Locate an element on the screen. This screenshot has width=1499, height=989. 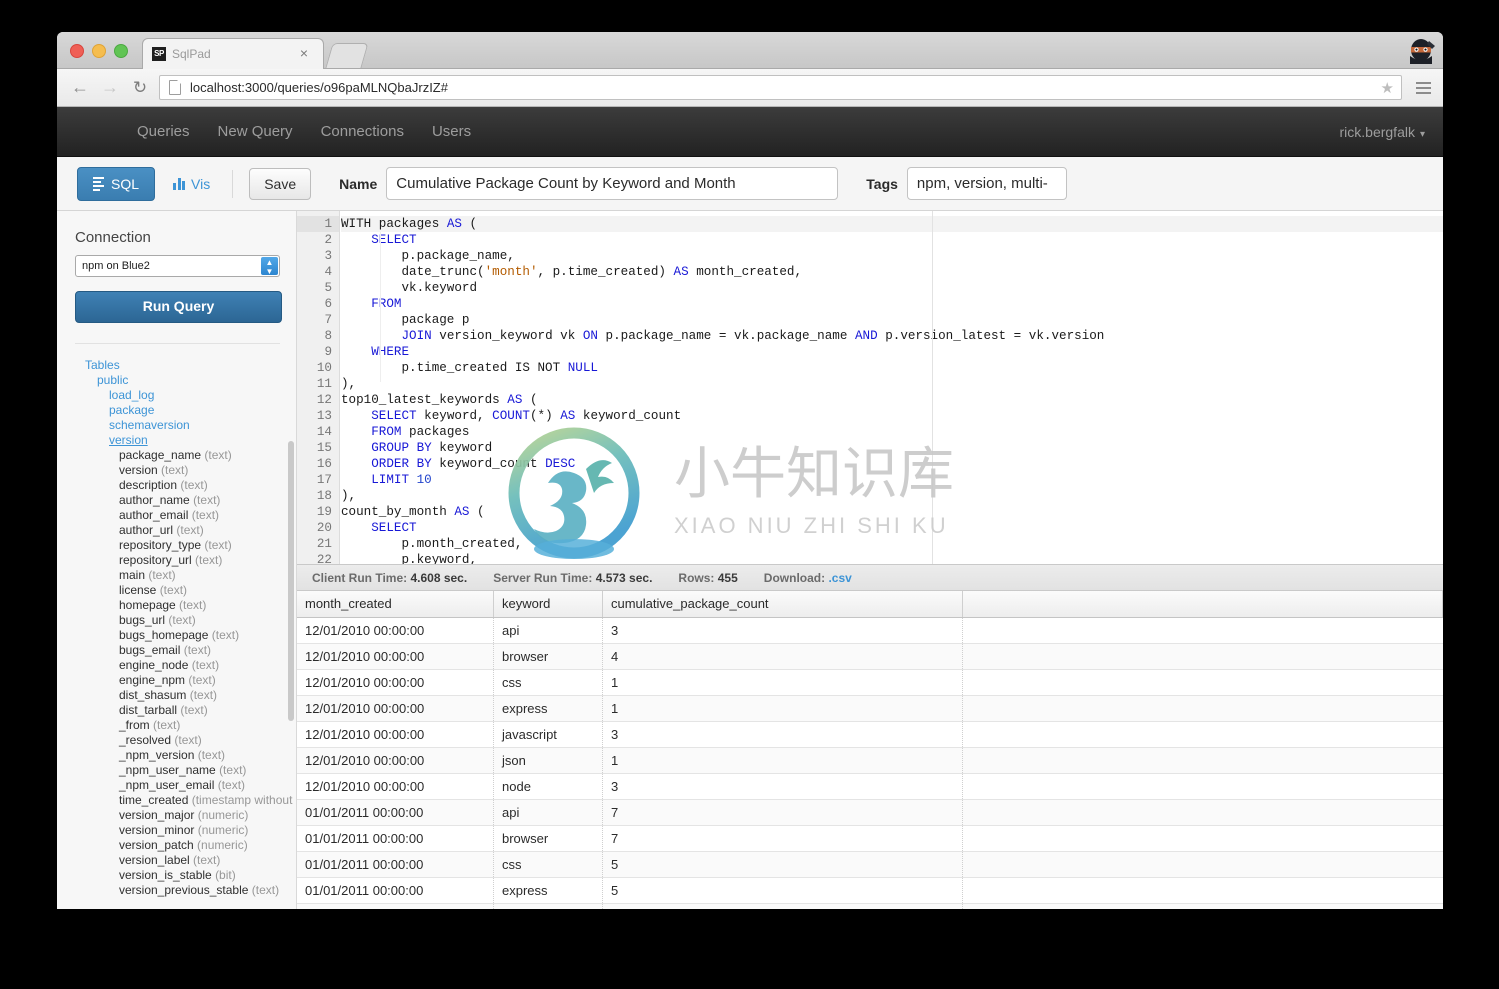
table-row: 01/01/2011 00:00:00javascript7 is located at coordinates (870, 906).